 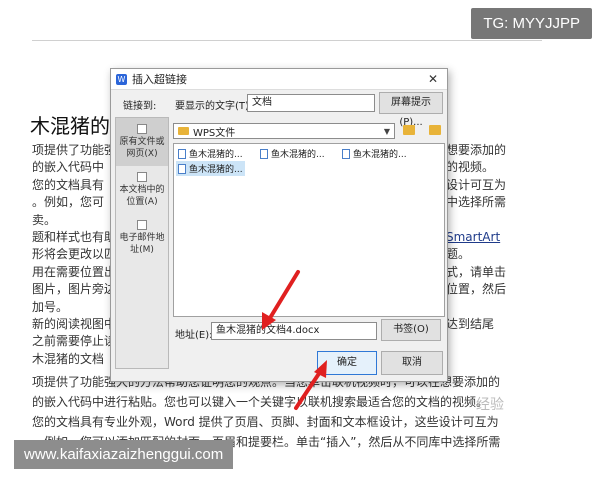 What do you see at coordinates (310, 385) in the screenshot?
I see `arrow-to-ok-button` at bounding box center [310, 385].